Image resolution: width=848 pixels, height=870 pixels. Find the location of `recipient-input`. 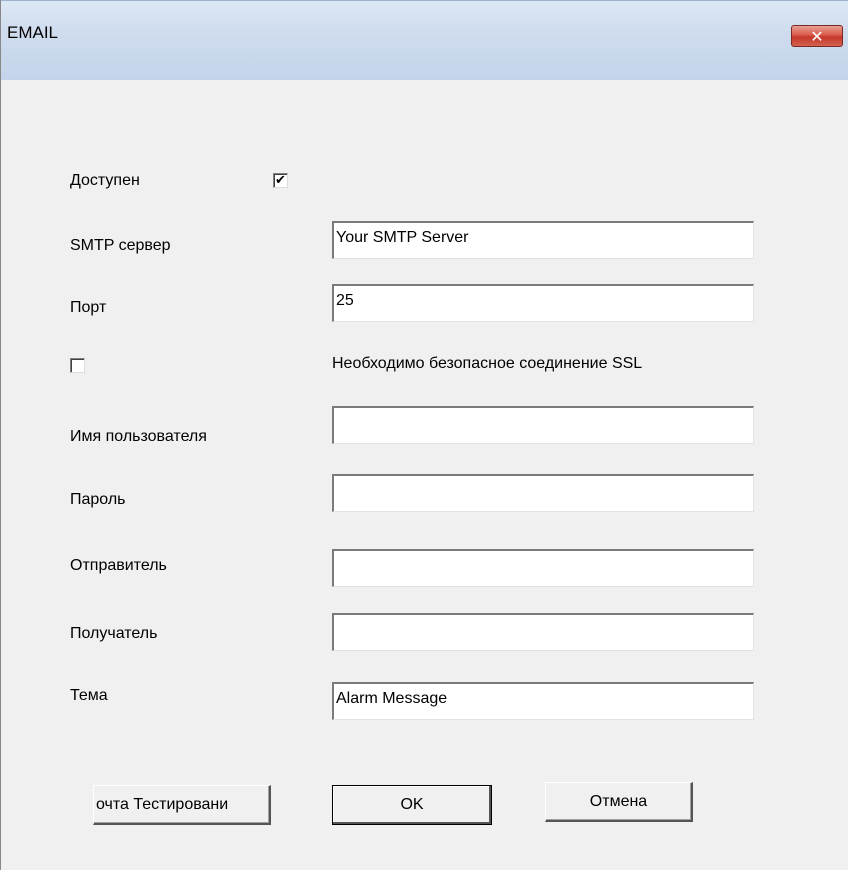

recipient-input is located at coordinates (543, 632).